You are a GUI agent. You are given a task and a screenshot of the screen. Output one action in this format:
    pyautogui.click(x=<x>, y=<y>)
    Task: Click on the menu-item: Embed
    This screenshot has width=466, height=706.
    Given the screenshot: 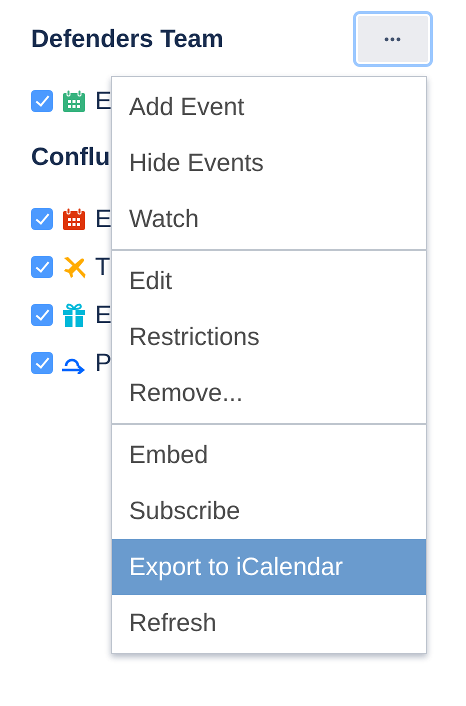 What is the action you would take?
    pyautogui.click(x=269, y=455)
    